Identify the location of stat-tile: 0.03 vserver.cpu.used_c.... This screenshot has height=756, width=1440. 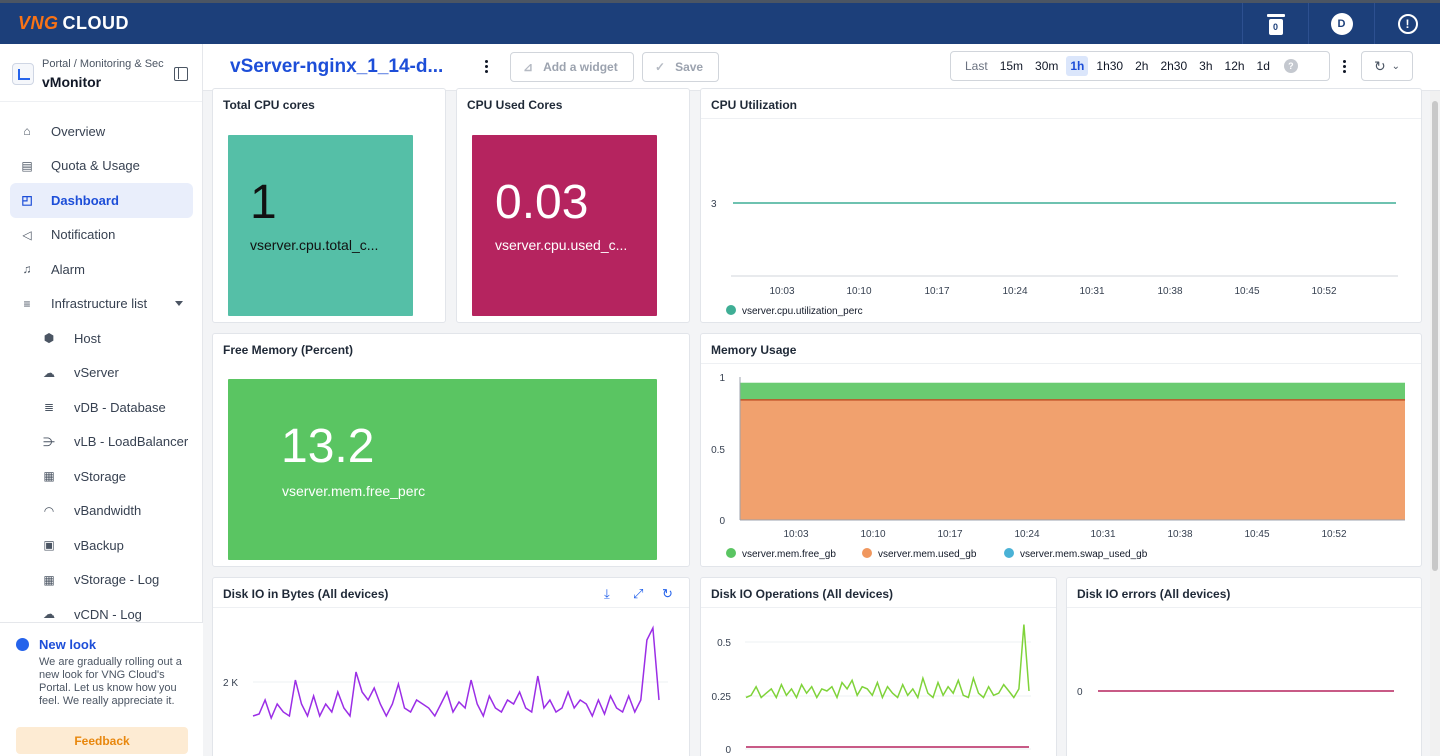
(564, 225).